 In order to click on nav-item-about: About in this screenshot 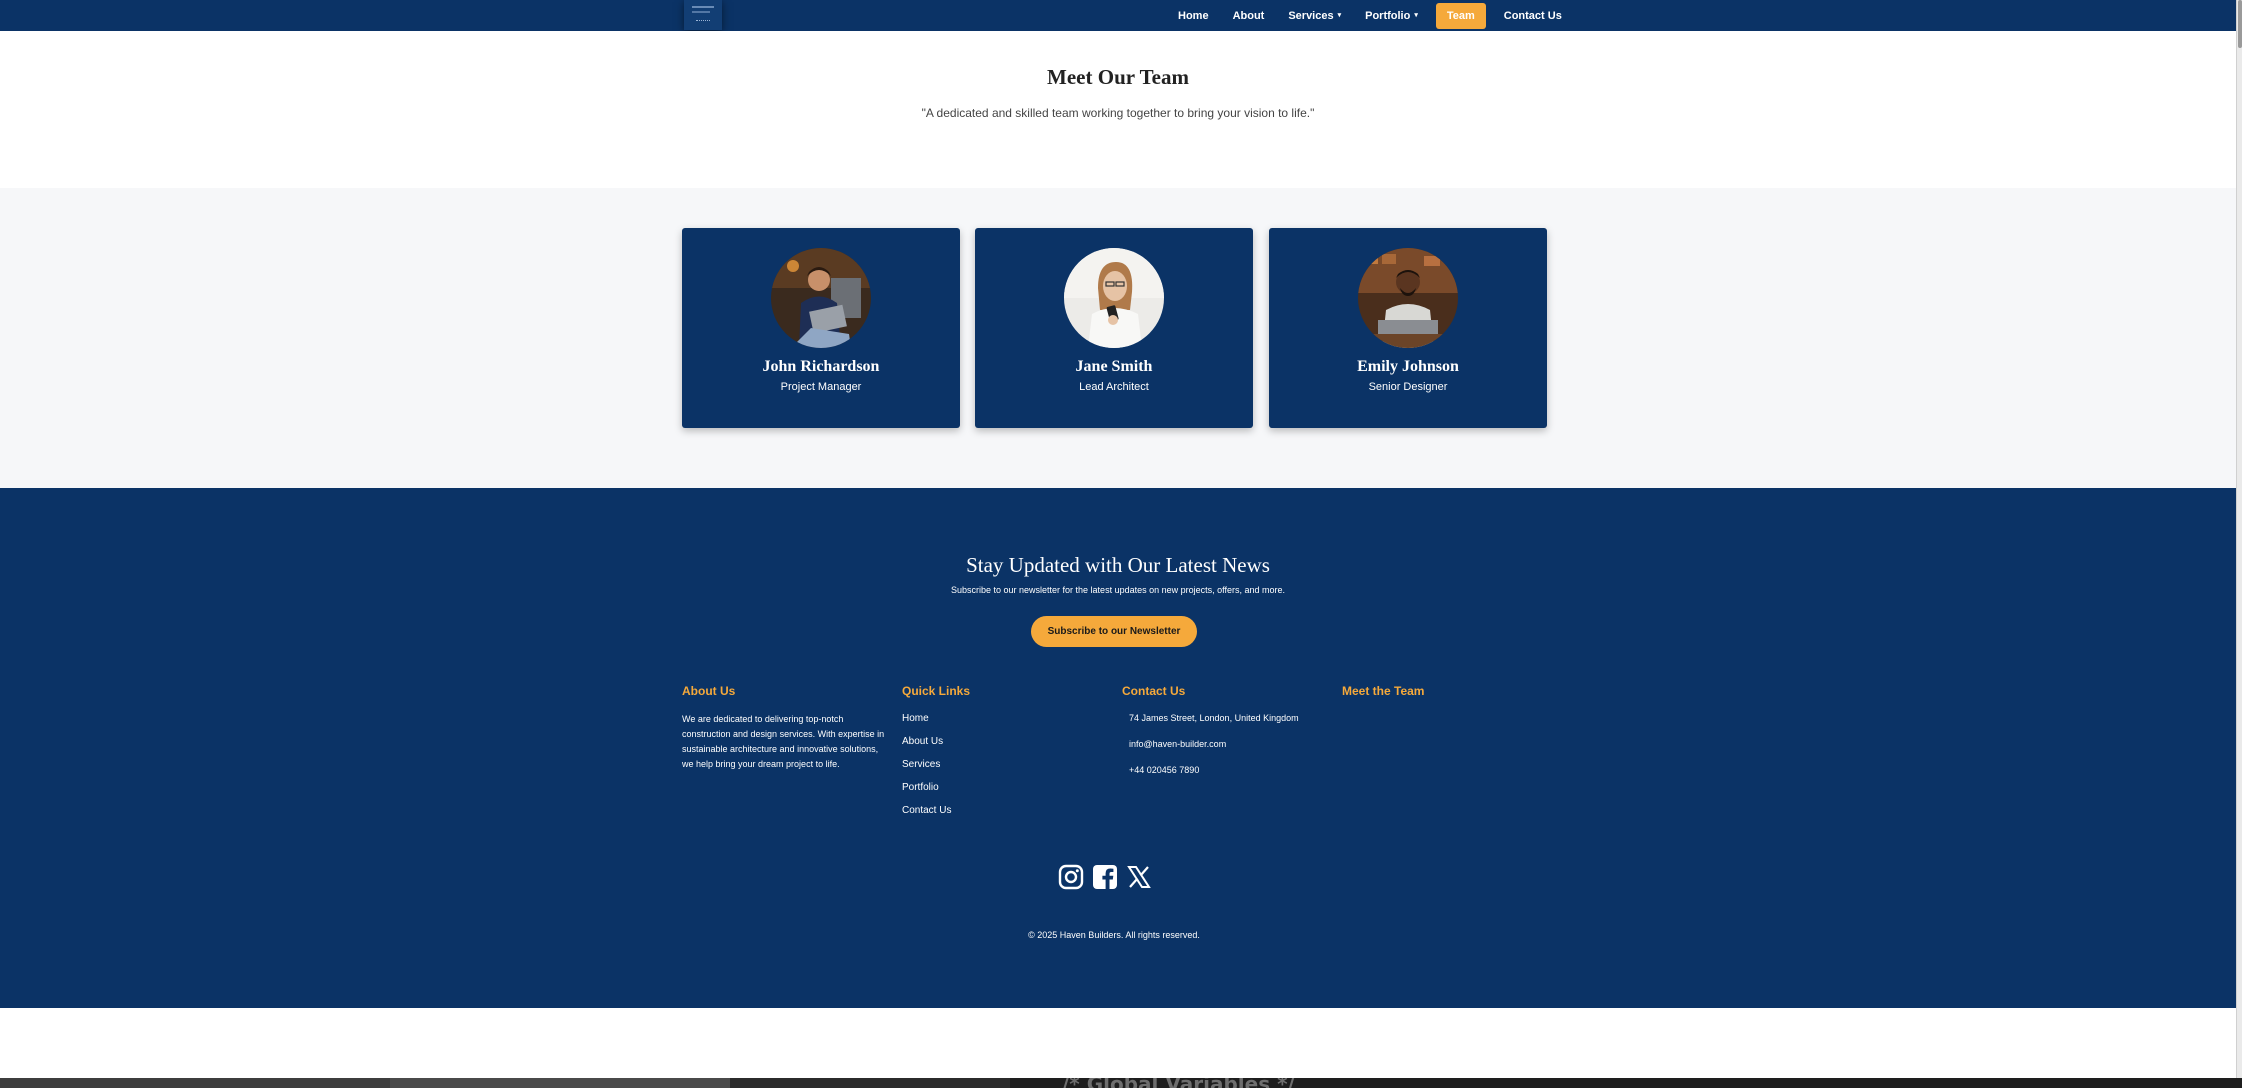, I will do `click(1249, 16)`.